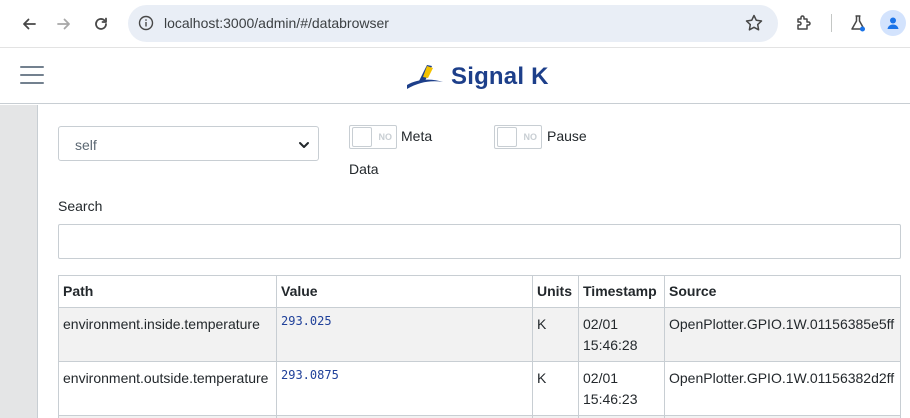 The image size is (910, 418). I want to click on person-icon, so click(893, 23).